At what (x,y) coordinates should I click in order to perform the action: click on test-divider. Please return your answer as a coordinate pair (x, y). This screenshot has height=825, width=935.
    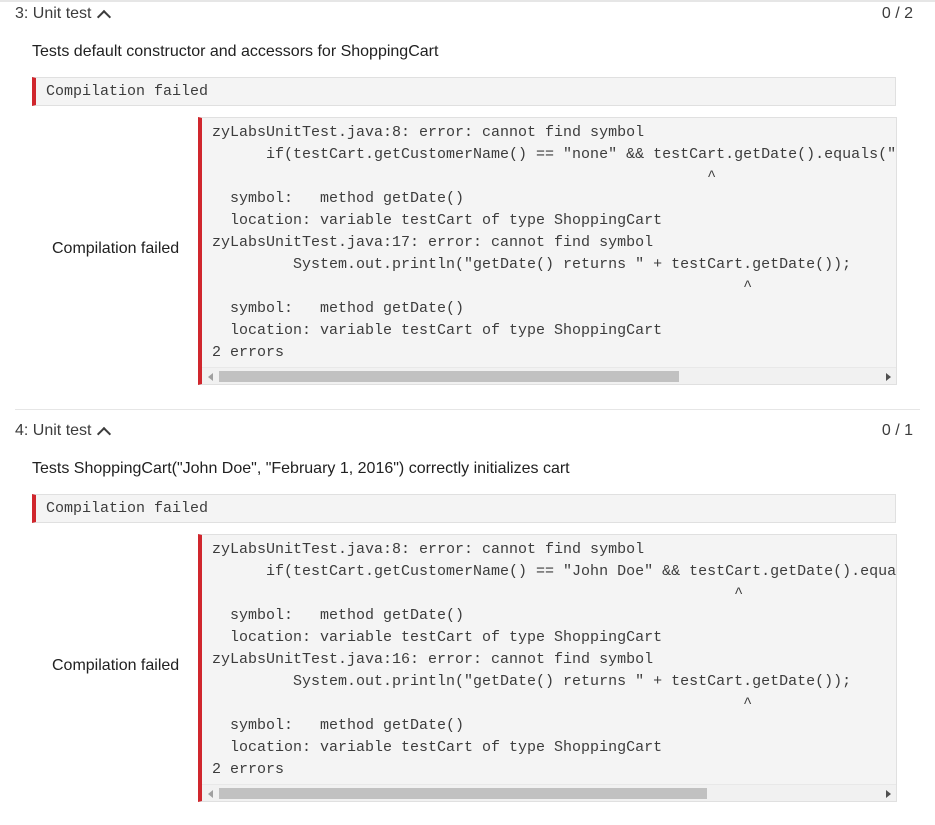
    Looking at the image, I should click on (467, 409).